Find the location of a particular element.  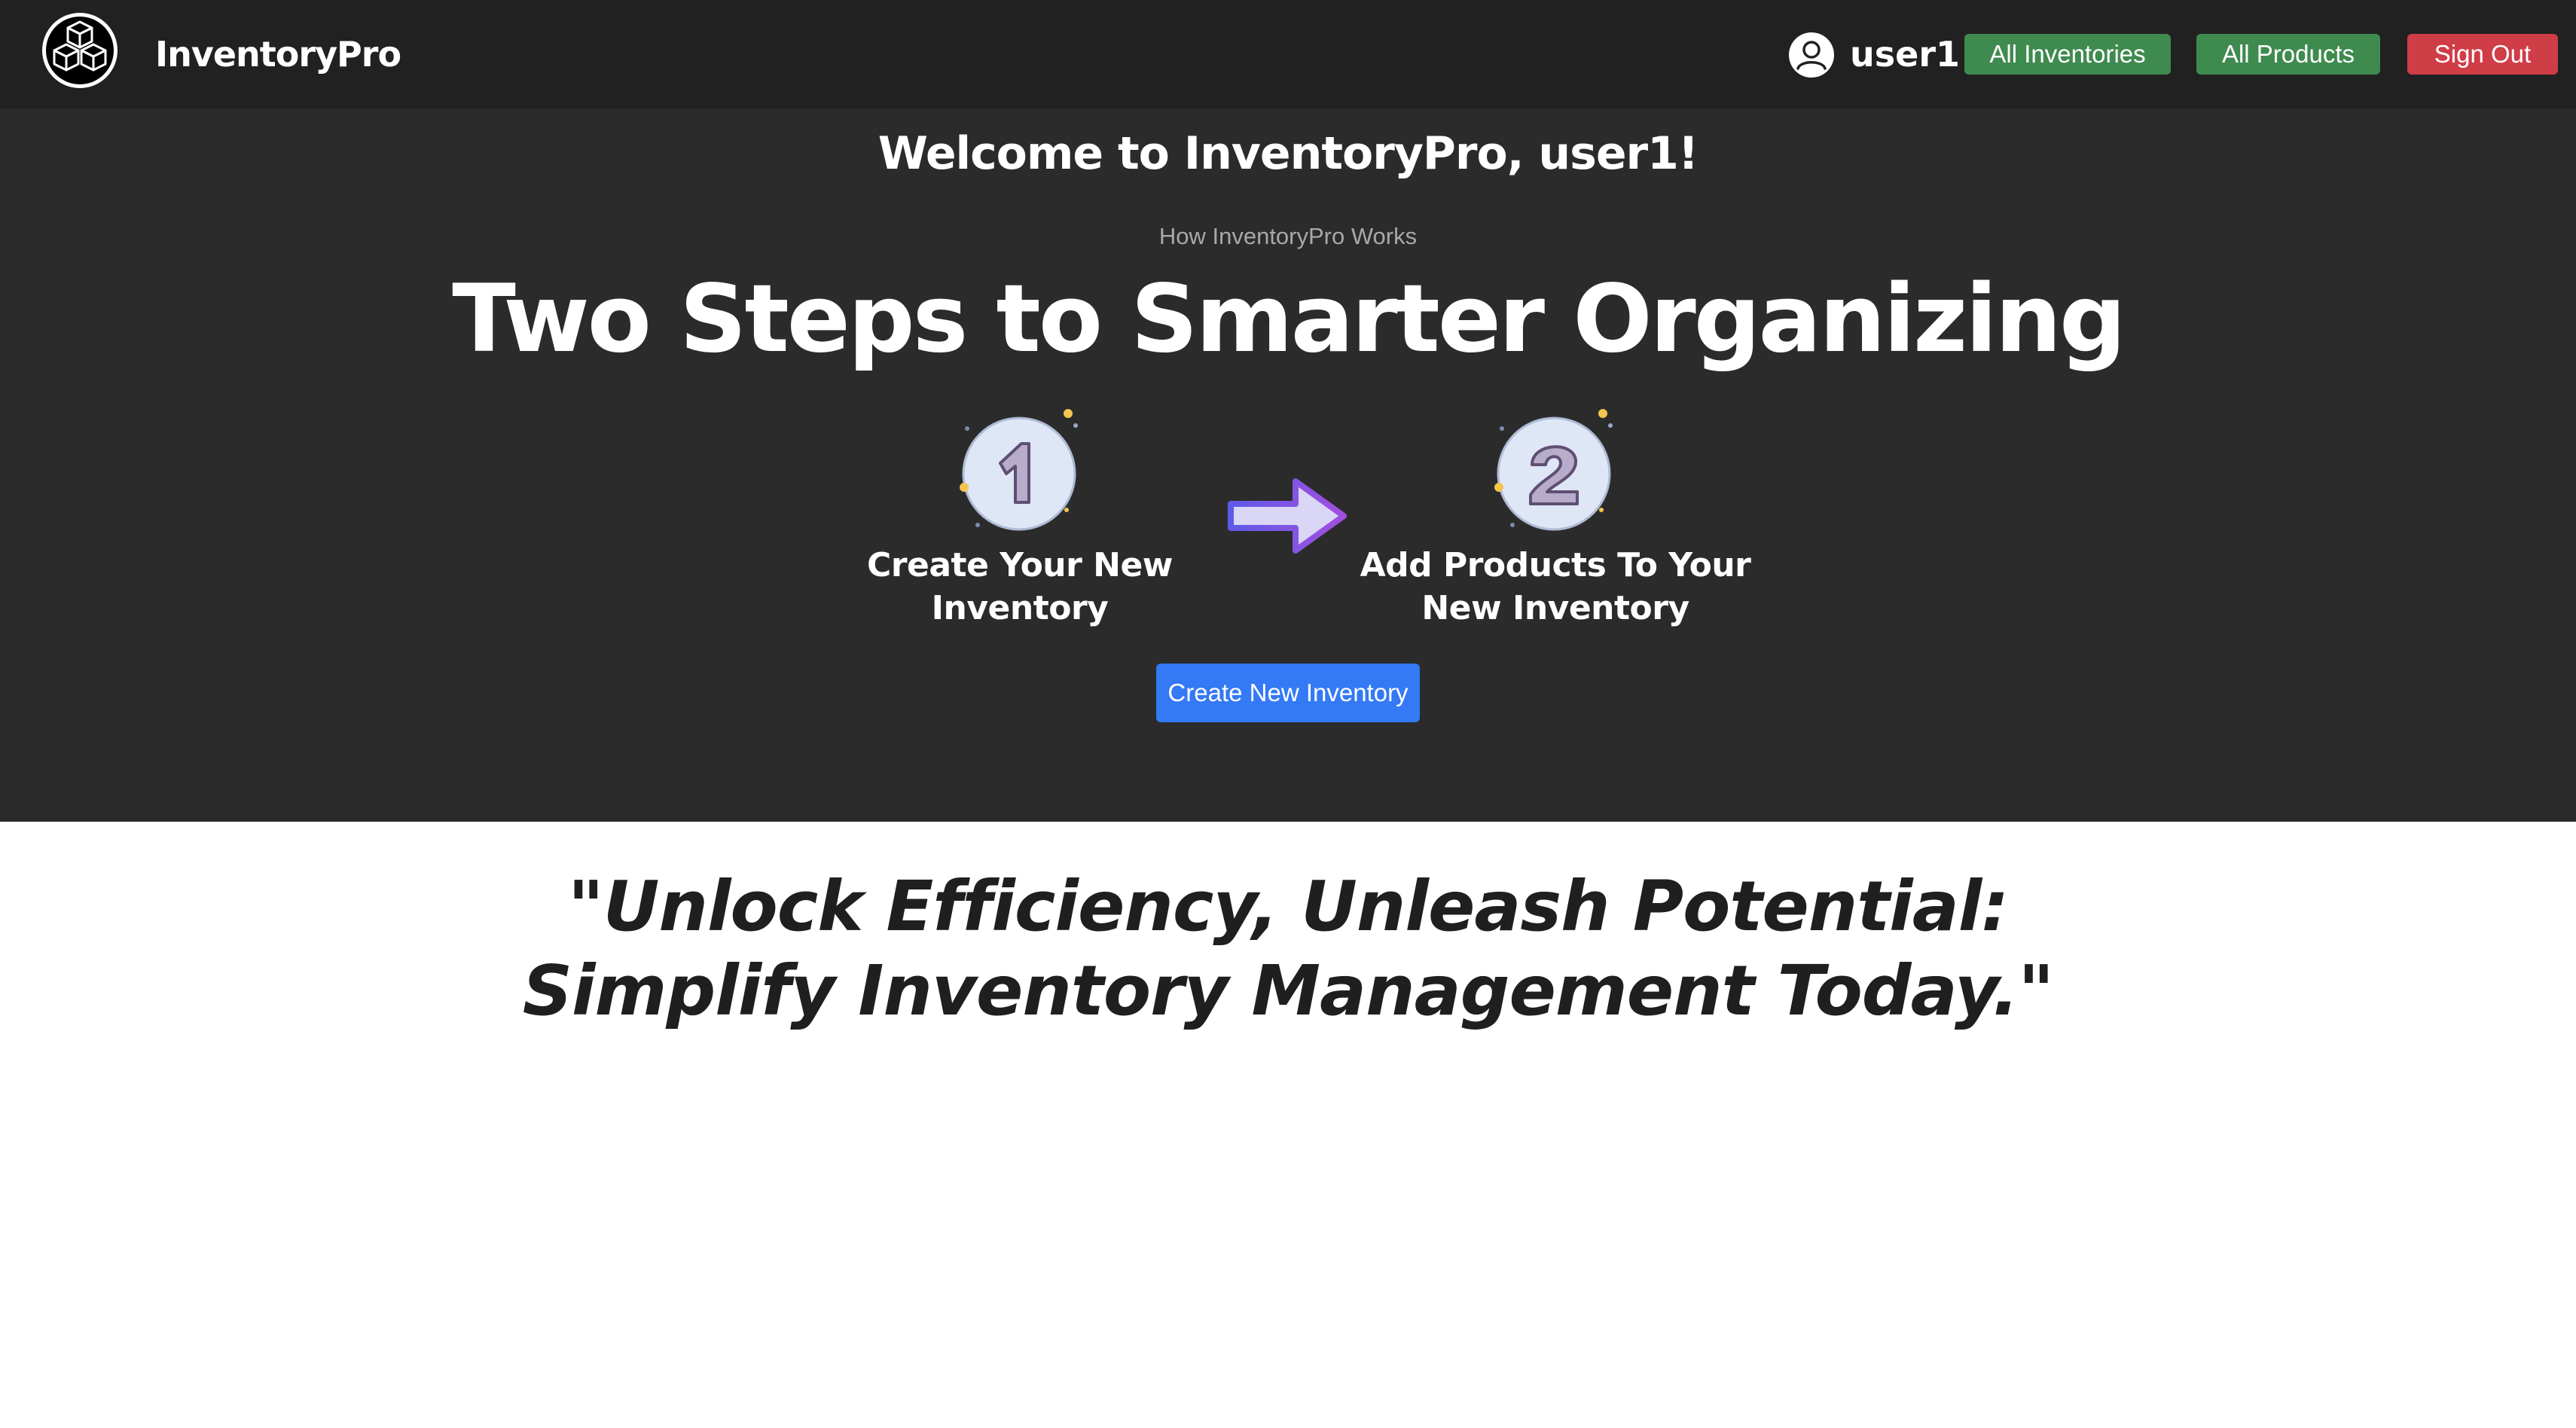

right-arrow-icon is located at coordinates (1288, 516).